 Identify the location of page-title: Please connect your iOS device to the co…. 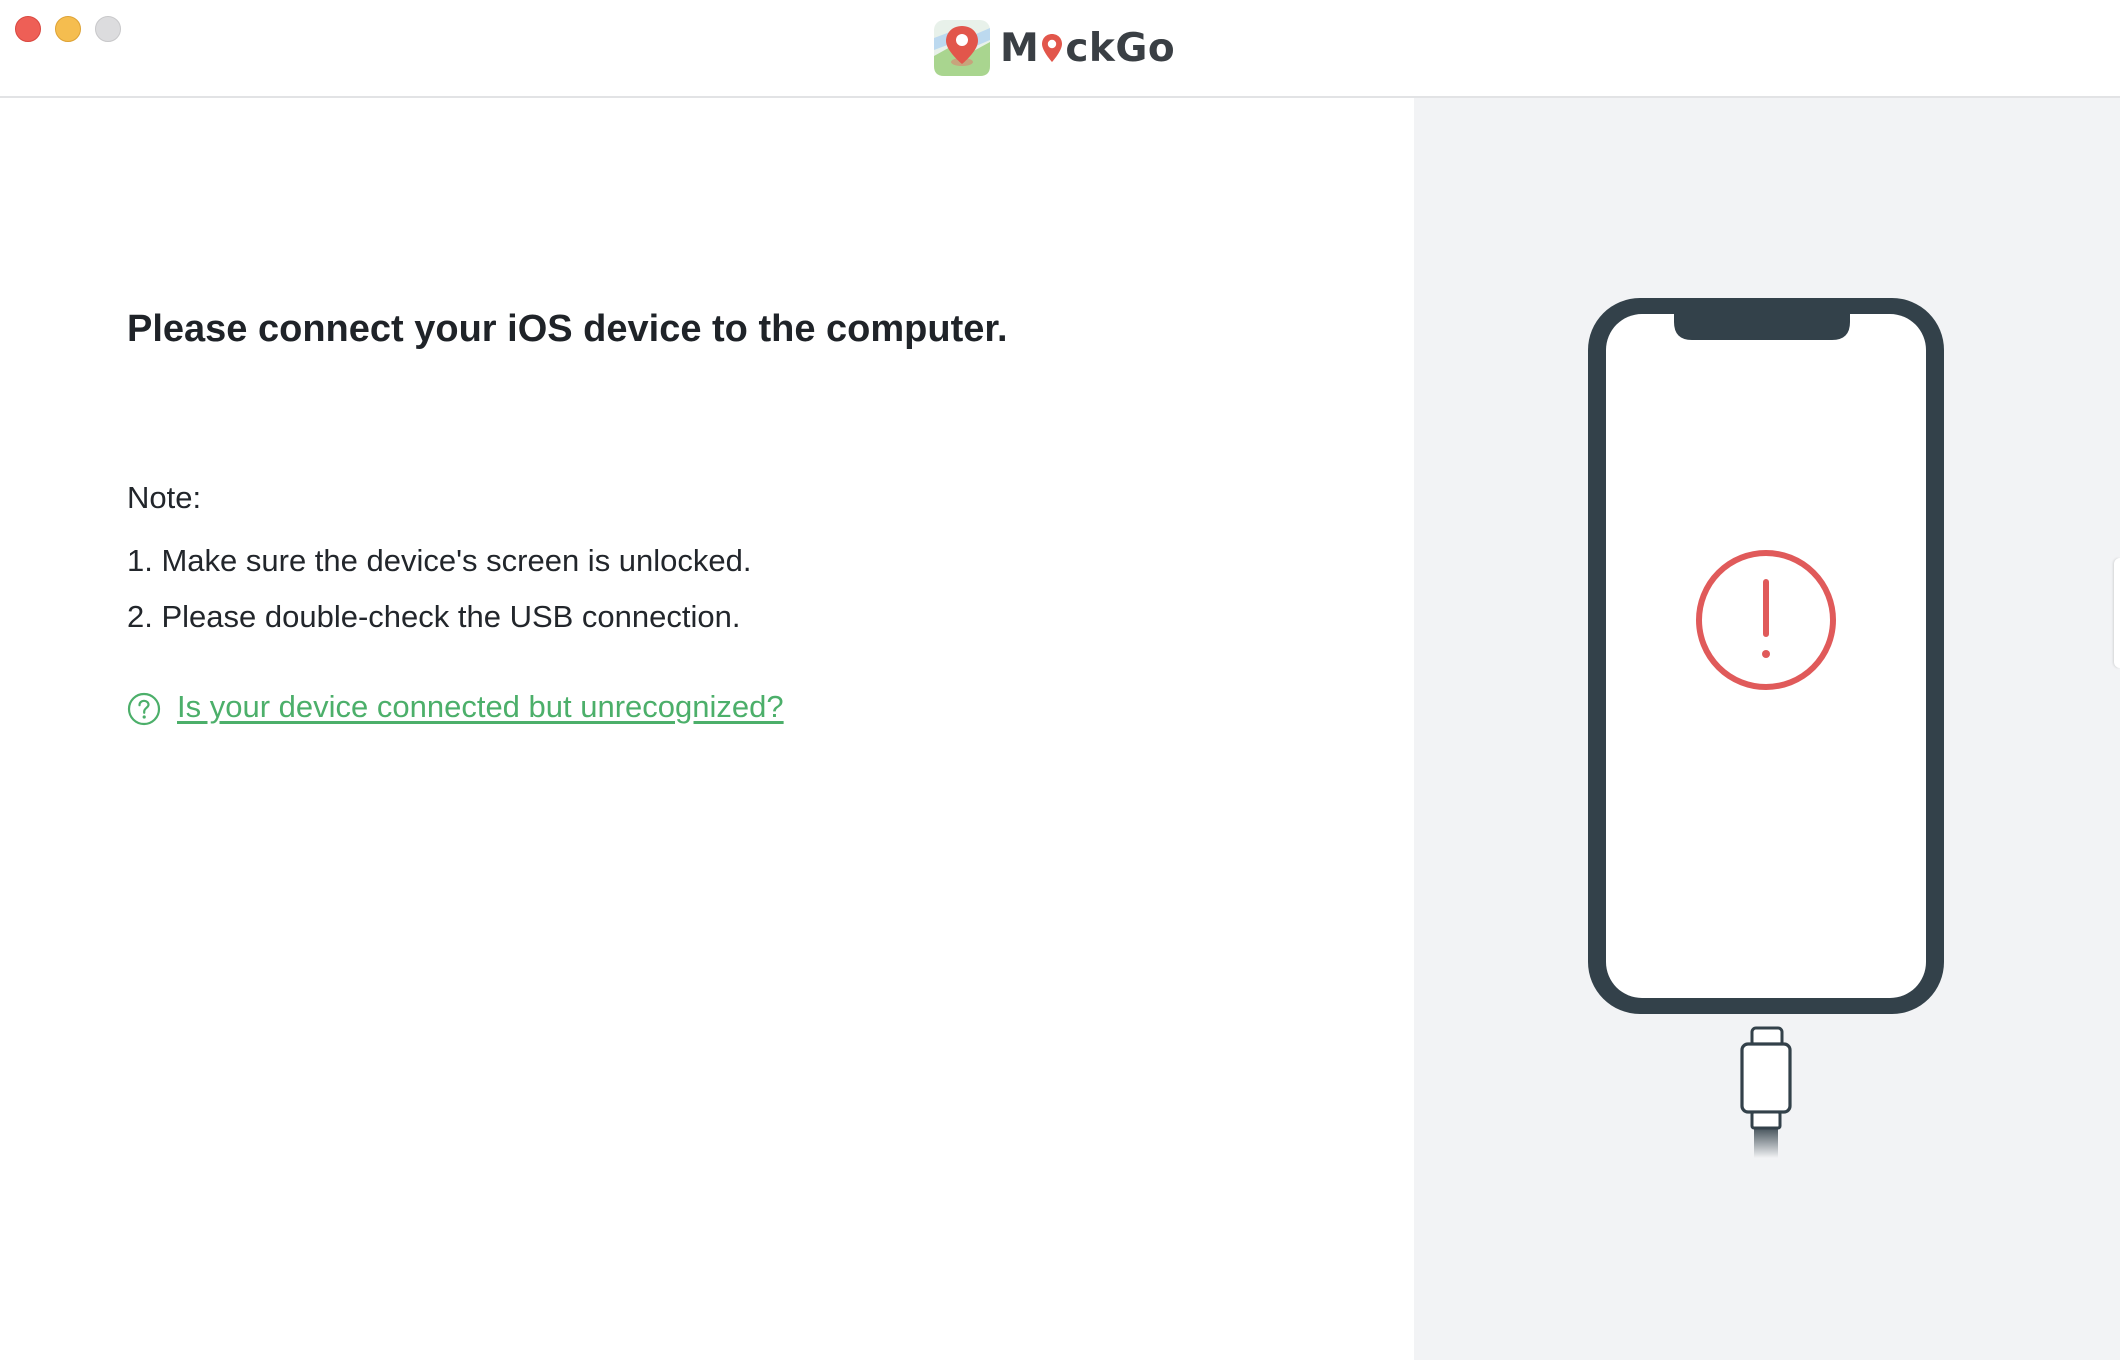
(567, 329).